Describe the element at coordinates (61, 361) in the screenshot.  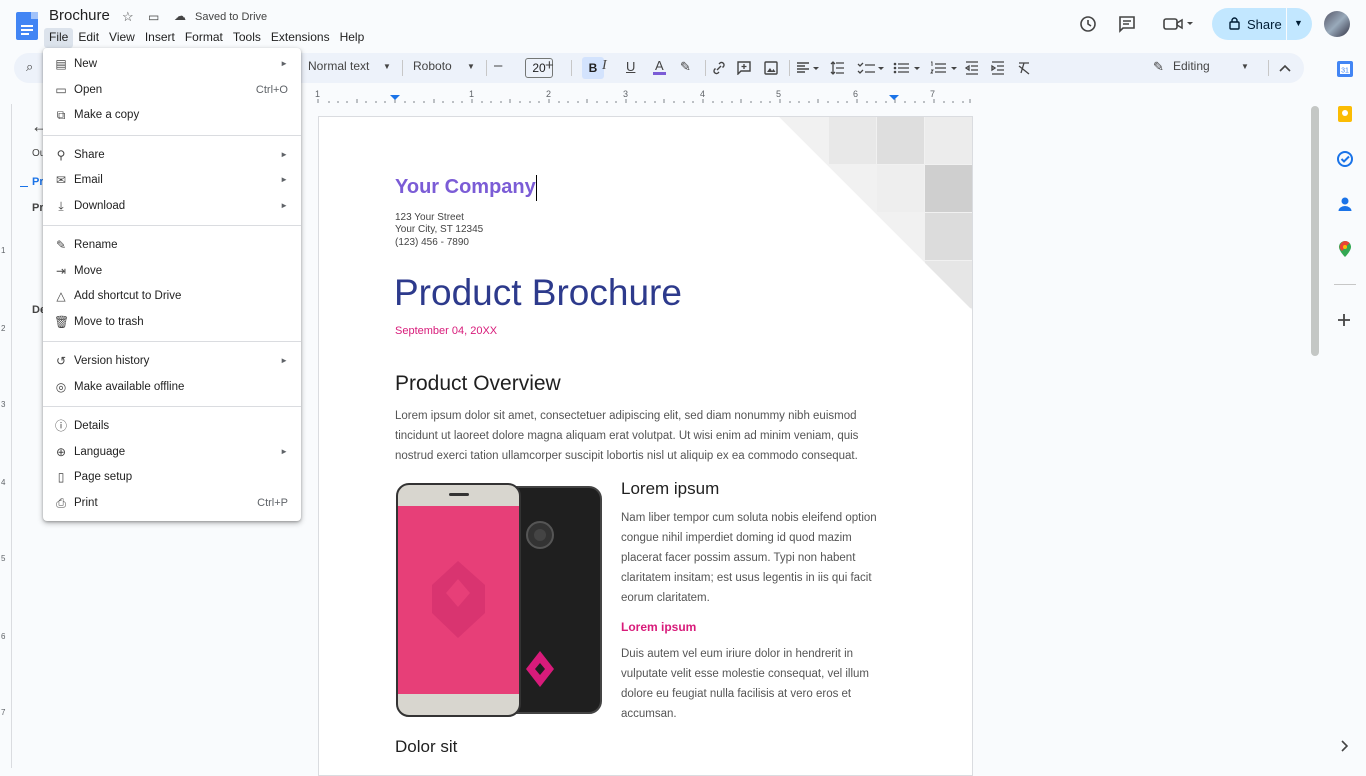
I see `history-icon: ↺` at that location.